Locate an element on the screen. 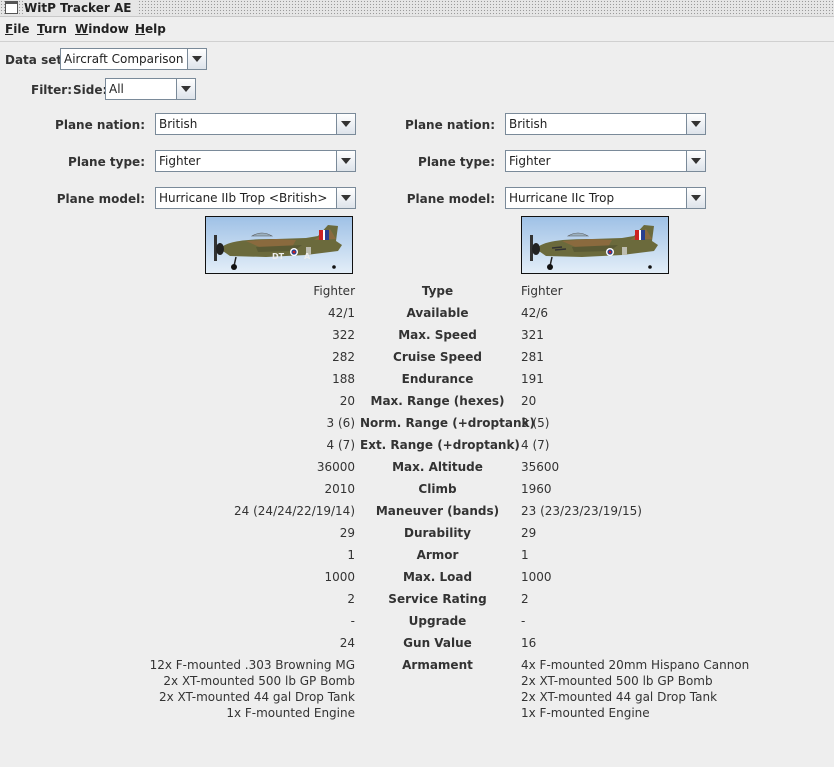 The width and height of the screenshot is (834, 767). right-stat-value: 321 is located at coordinates (532, 335).